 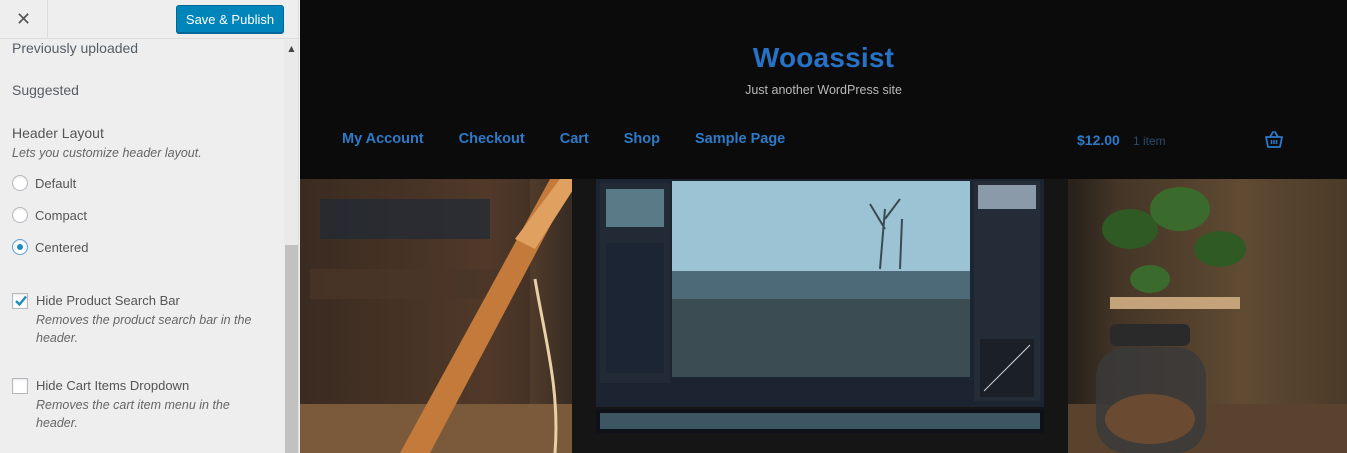 What do you see at coordinates (45, 90) in the screenshot?
I see `suggested-heading: Suggested` at bounding box center [45, 90].